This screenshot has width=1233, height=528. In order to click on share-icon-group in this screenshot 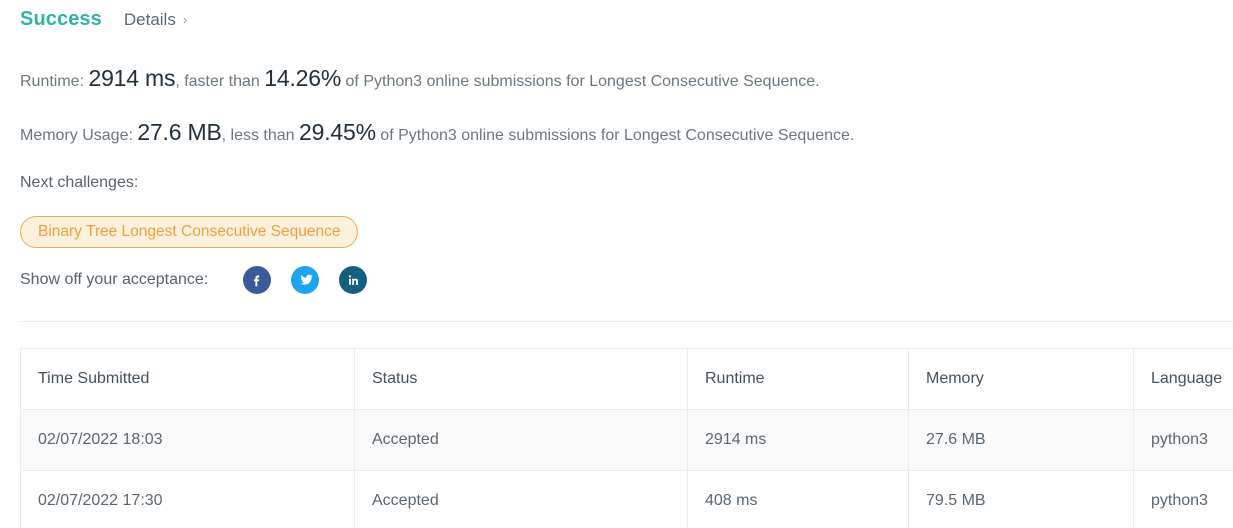, I will do `click(305, 280)`.